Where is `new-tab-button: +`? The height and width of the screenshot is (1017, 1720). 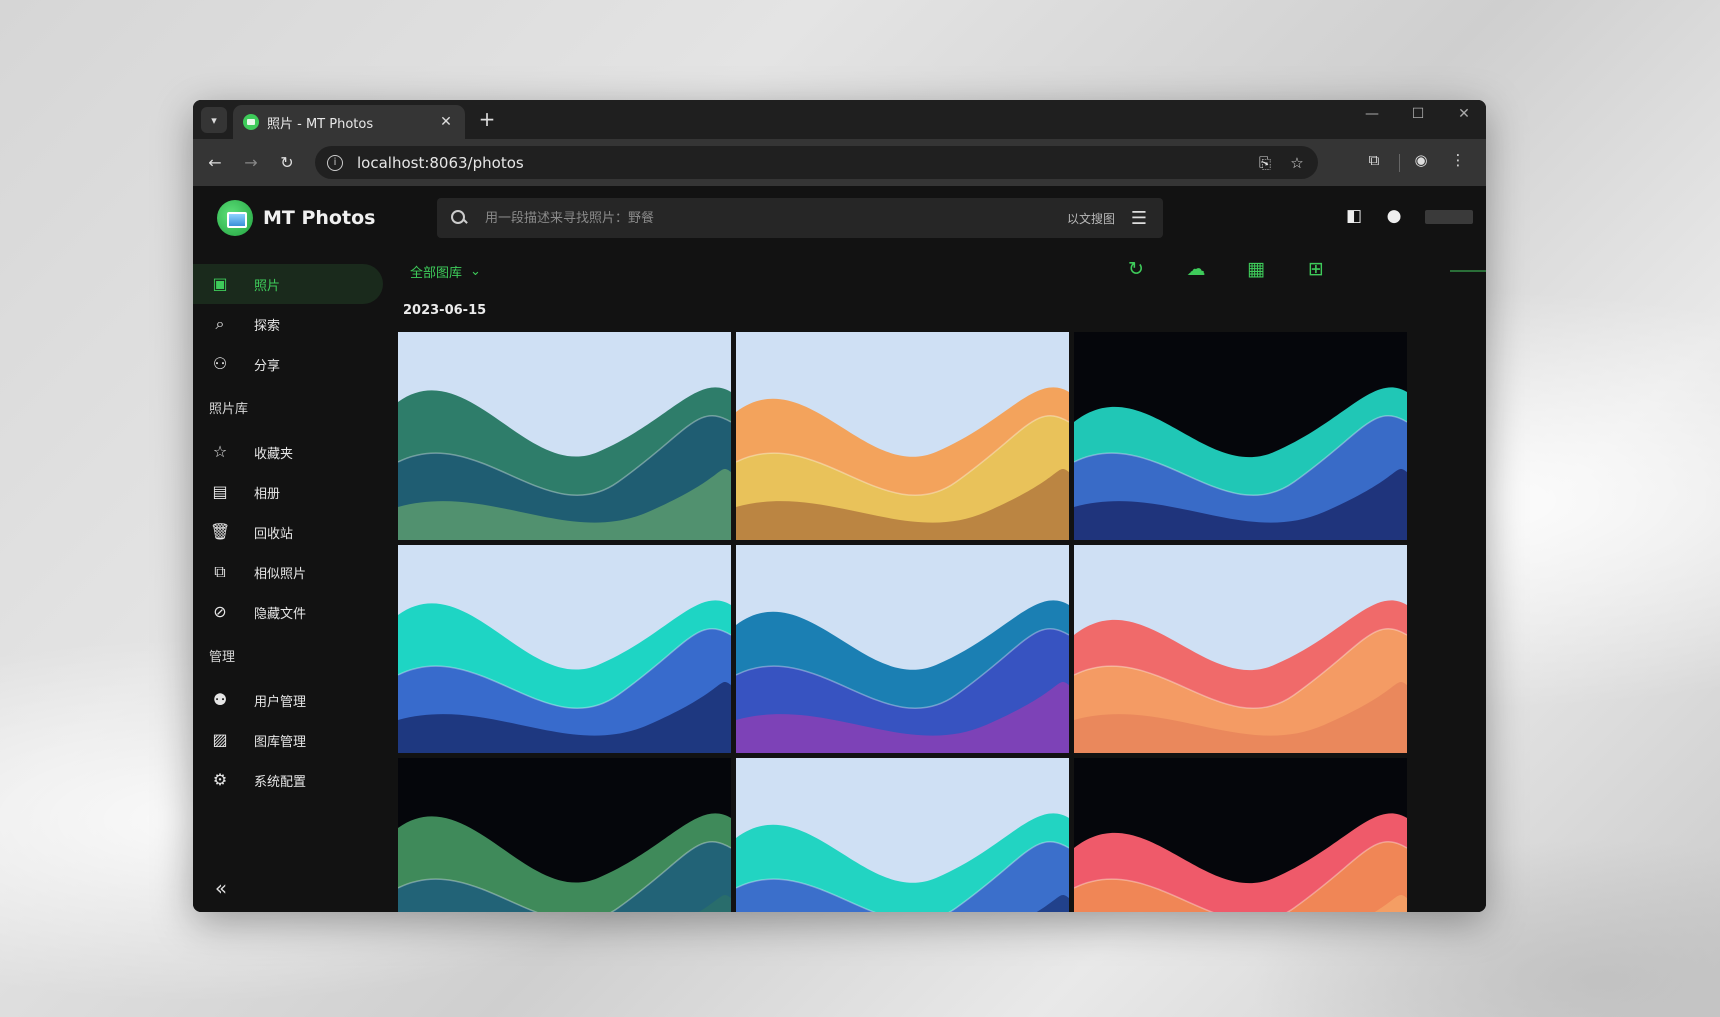
new-tab-button: + is located at coordinates (487, 119).